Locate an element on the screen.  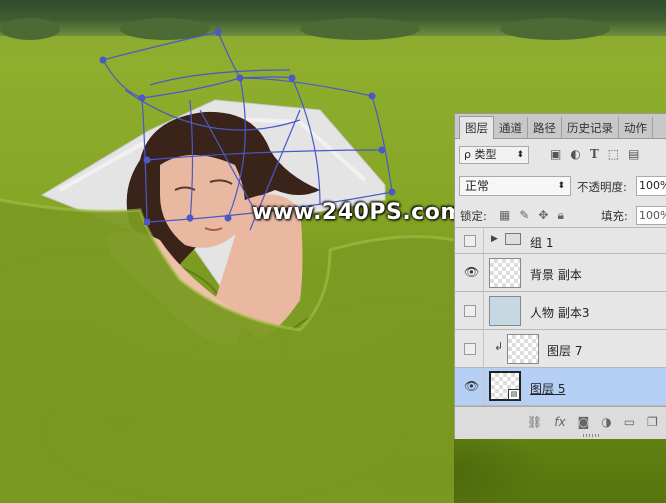
adjustment-icon: ◑ is located at coordinates (606, 422).